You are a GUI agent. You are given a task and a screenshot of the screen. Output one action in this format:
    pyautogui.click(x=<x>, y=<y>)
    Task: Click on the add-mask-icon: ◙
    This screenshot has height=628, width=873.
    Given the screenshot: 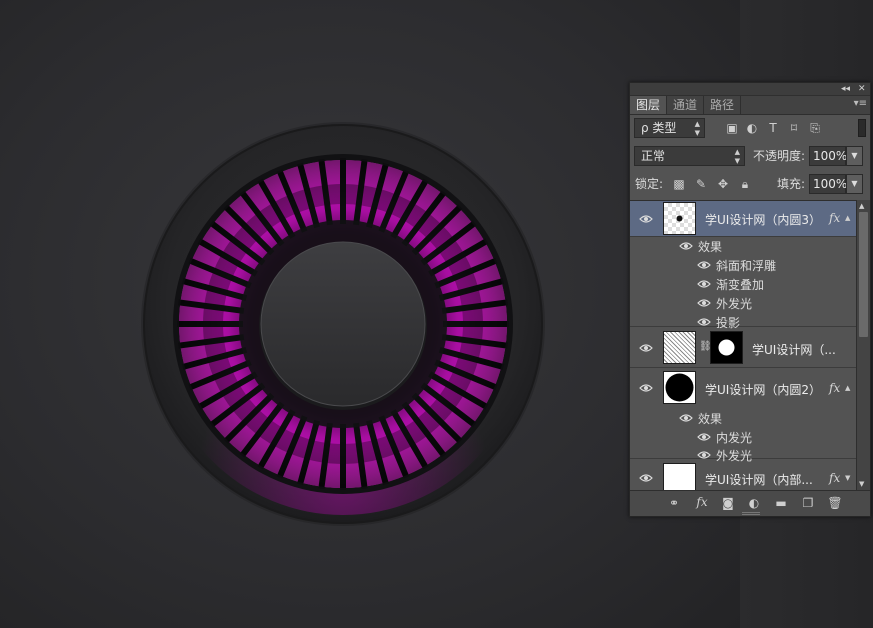 What is the action you would take?
    pyautogui.click(x=728, y=503)
    